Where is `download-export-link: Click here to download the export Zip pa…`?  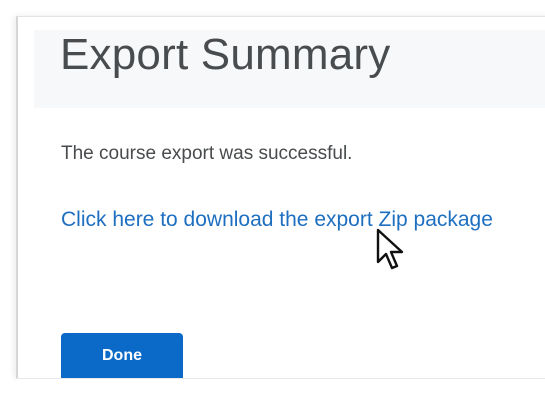 download-export-link: Click here to download the export Zip pa… is located at coordinates (303, 220).